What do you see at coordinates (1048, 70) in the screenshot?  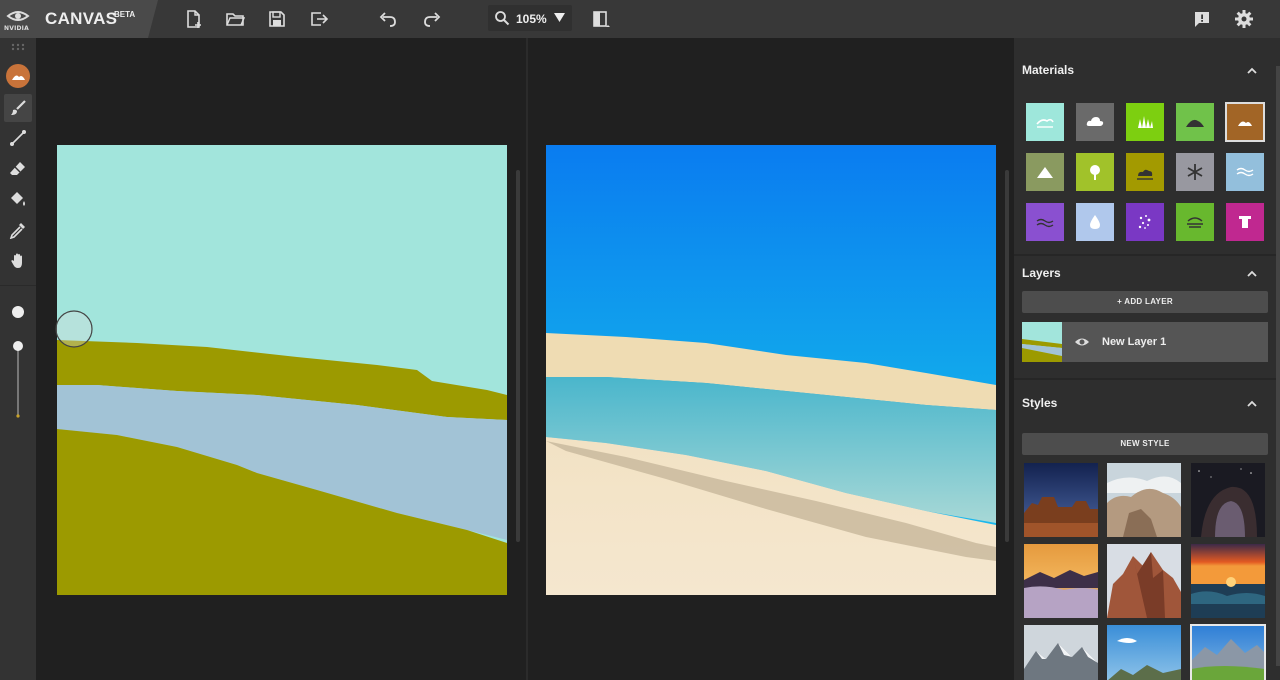 I see `materials-title: Materials` at bounding box center [1048, 70].